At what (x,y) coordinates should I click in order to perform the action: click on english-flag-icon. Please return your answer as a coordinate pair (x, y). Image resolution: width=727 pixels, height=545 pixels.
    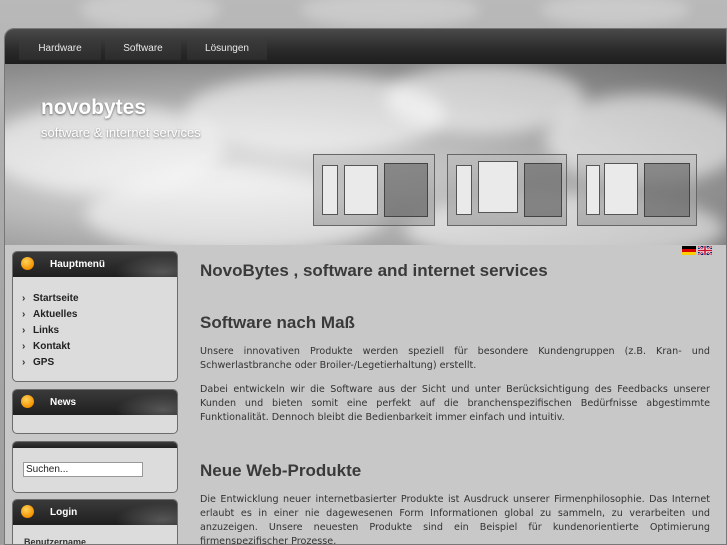
    Looking at the image, I should click on (705, 250).